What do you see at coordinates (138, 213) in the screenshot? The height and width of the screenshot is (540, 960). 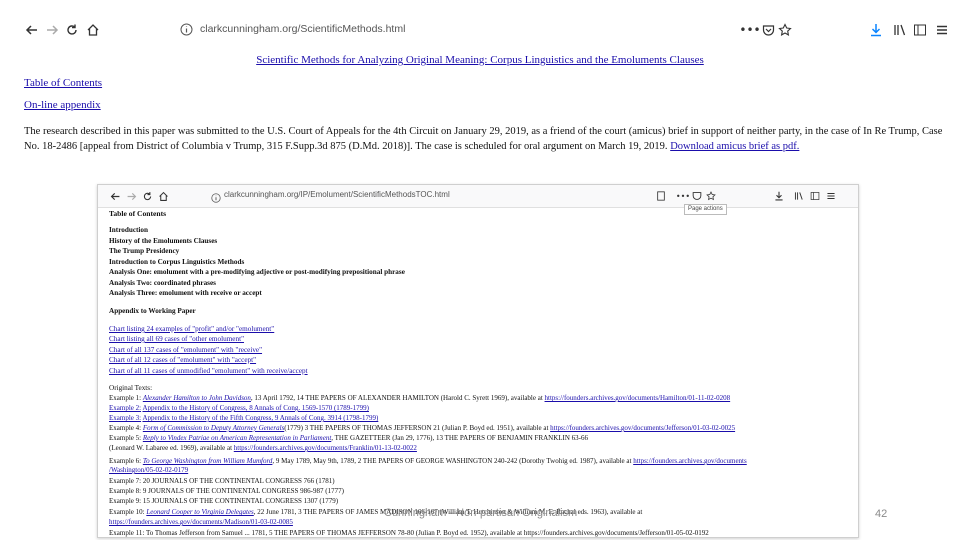 I see `inner-toc-heading: Table of Contents` at bounding box center [138, 213].